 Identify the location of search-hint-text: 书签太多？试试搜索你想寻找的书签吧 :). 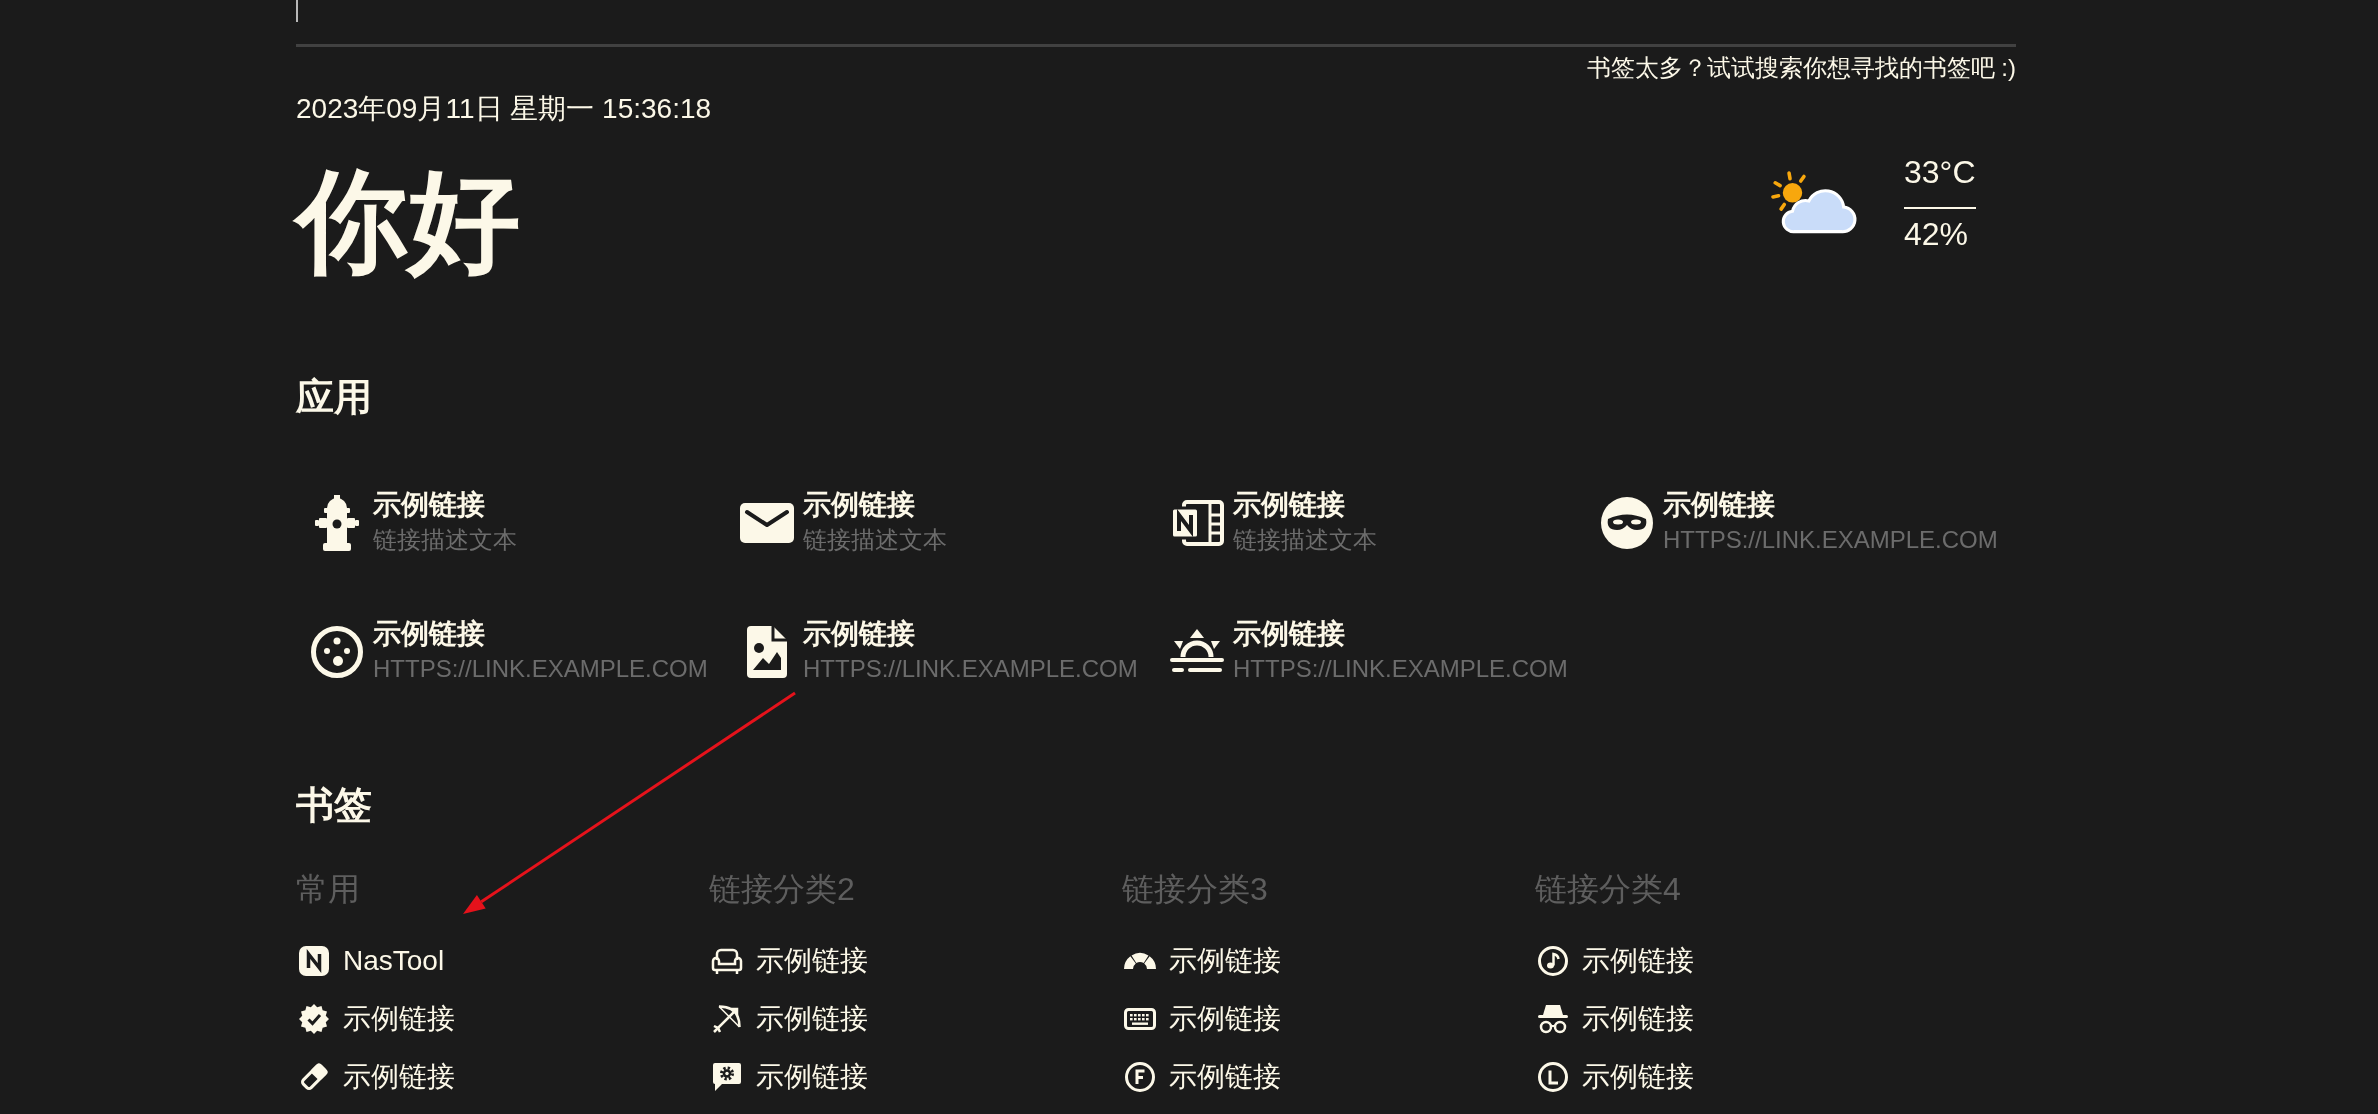
(1801, 68).